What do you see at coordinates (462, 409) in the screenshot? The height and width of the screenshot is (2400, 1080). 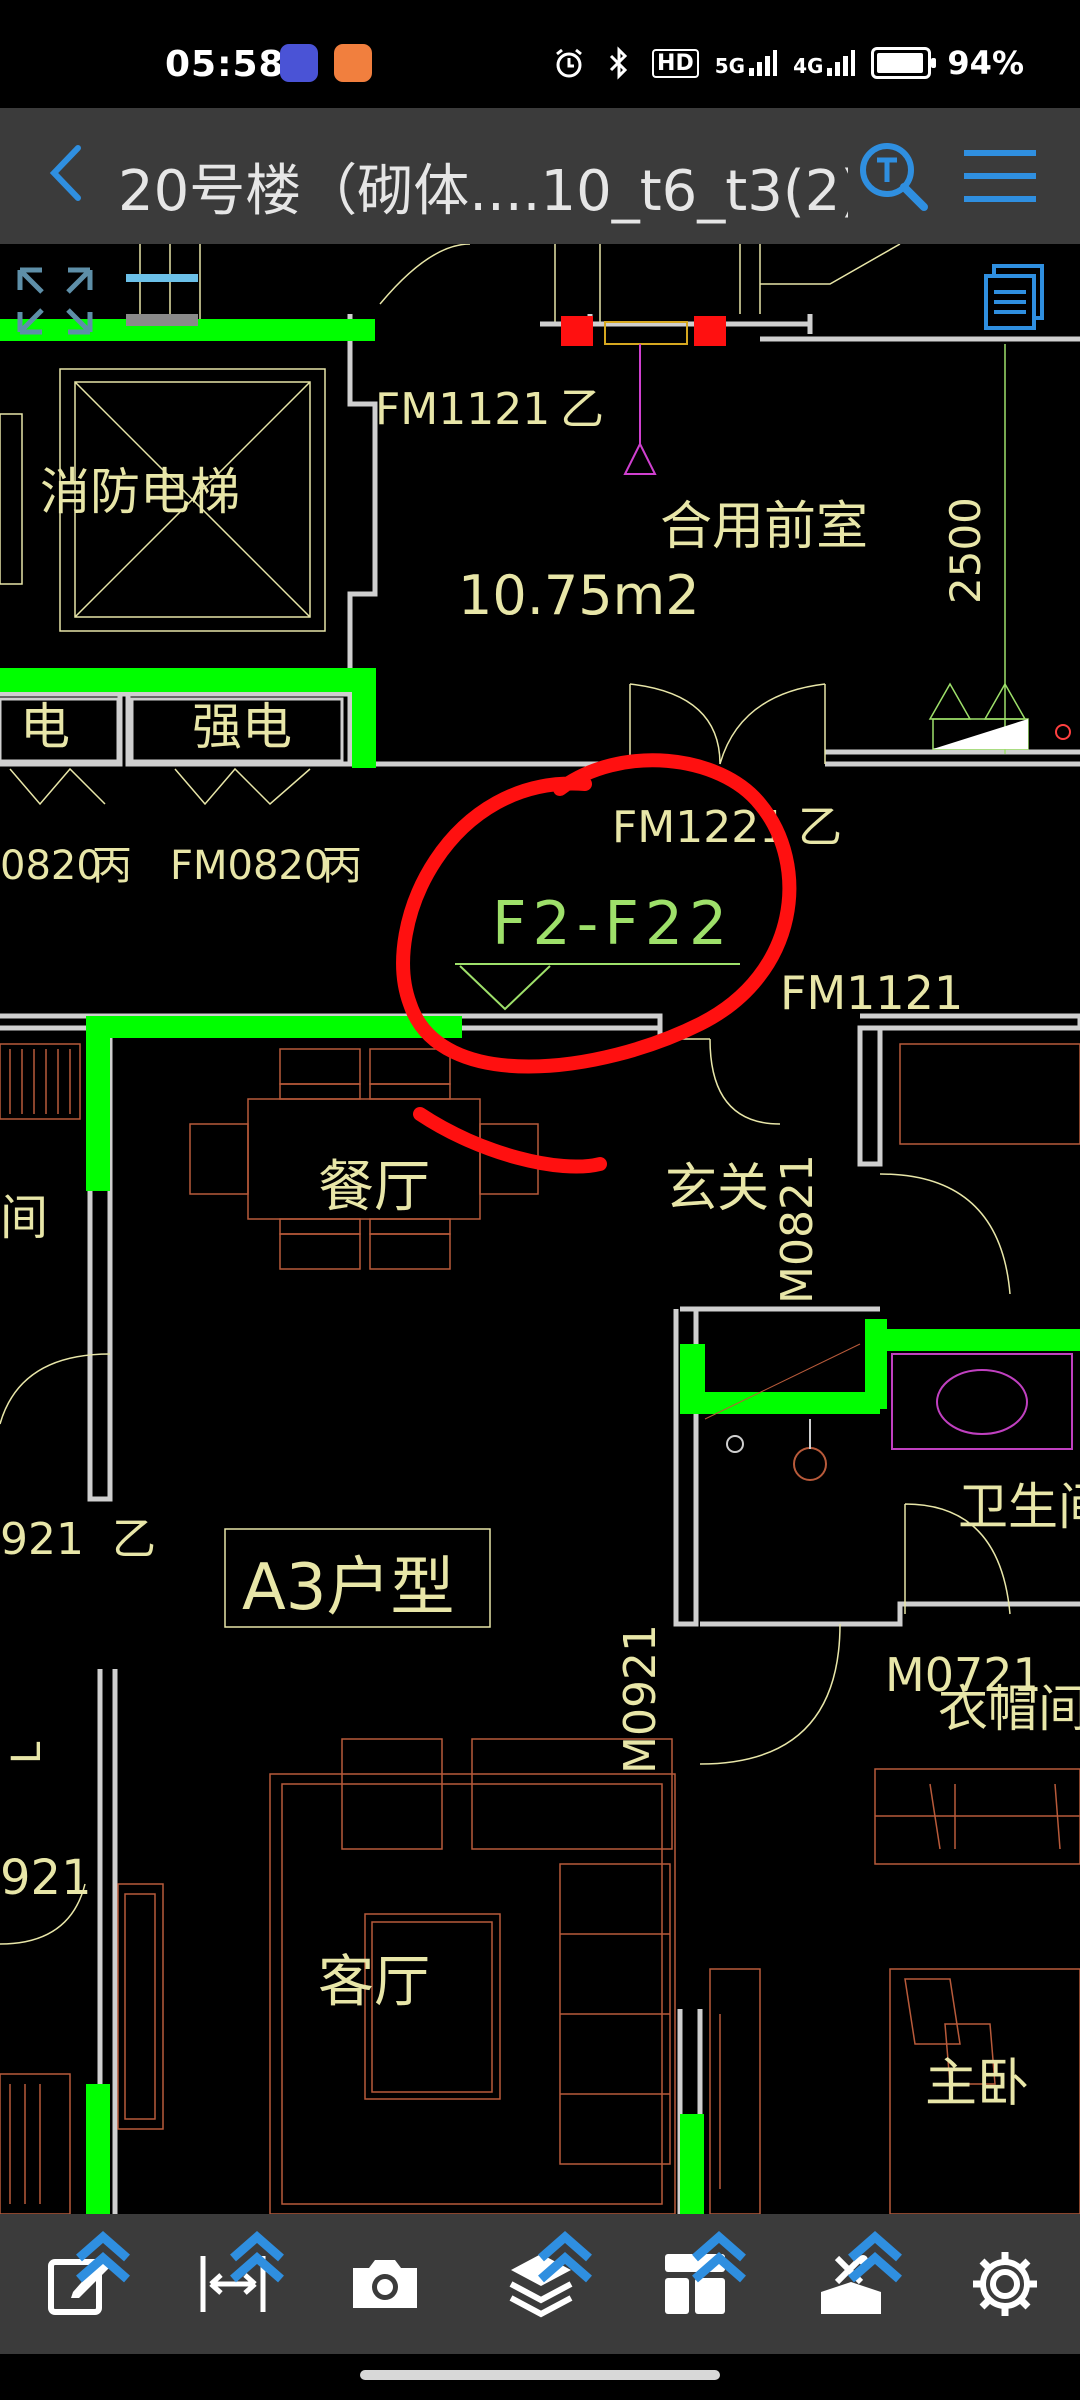 I see `door-label-fm1121-top: FM1121` at bounding box center [462, 409].